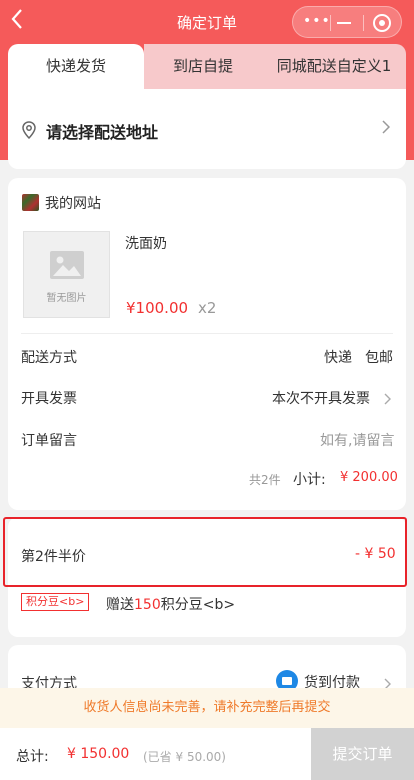  What do you see at coordinates (73, 204) in the screenshot?
I see `shop-name: 我的网站` at bounding box center [73, 204].